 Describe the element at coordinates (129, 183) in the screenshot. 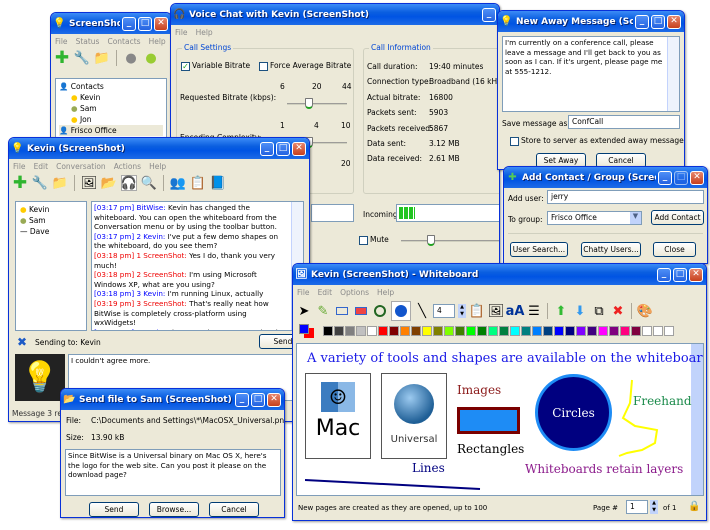

I see `headset-icon: 🎧` at that location.